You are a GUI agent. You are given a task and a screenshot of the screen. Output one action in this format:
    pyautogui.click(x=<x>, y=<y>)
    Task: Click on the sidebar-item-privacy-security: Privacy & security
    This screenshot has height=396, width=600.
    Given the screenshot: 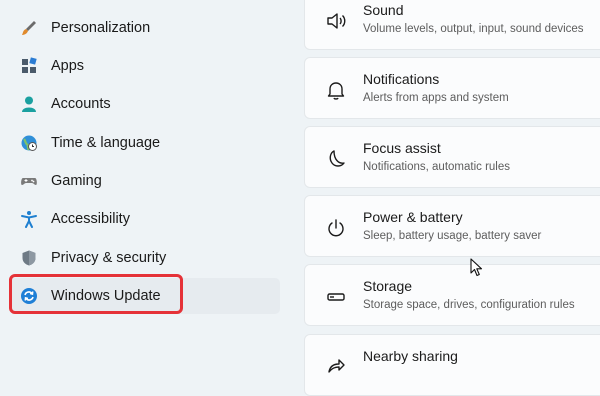 What is the action you would take?
    pyautogui.click(x=145, y=258)
    